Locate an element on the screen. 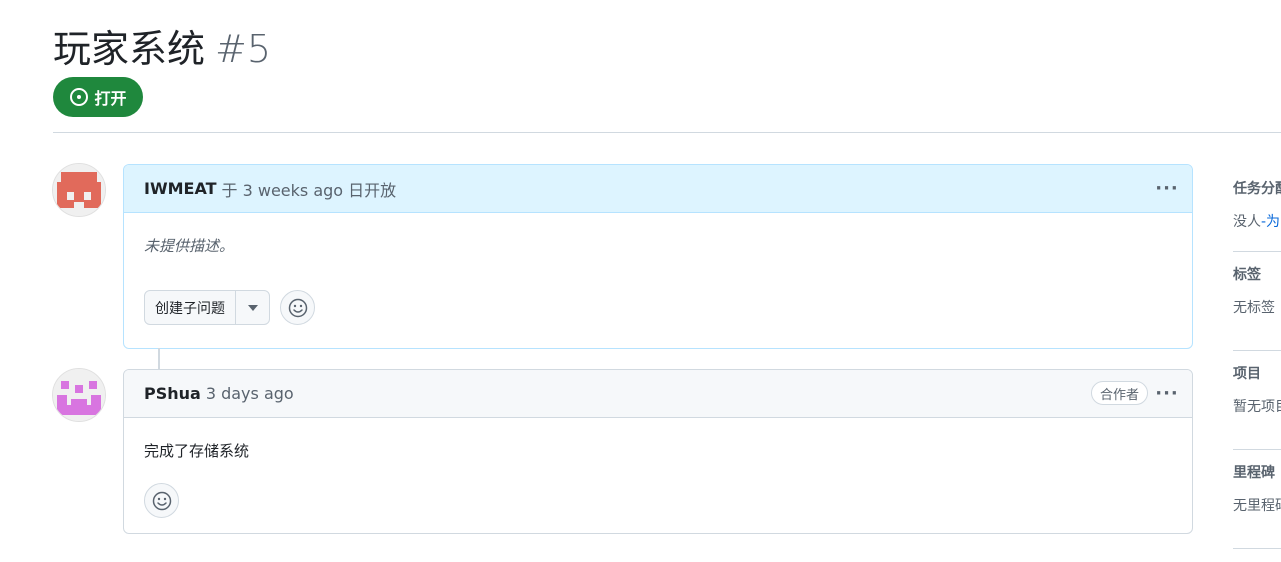 This screenshot has width=1281, height=562. sidebar-labels-title: 标签 is located at coordinates (1247, 274).